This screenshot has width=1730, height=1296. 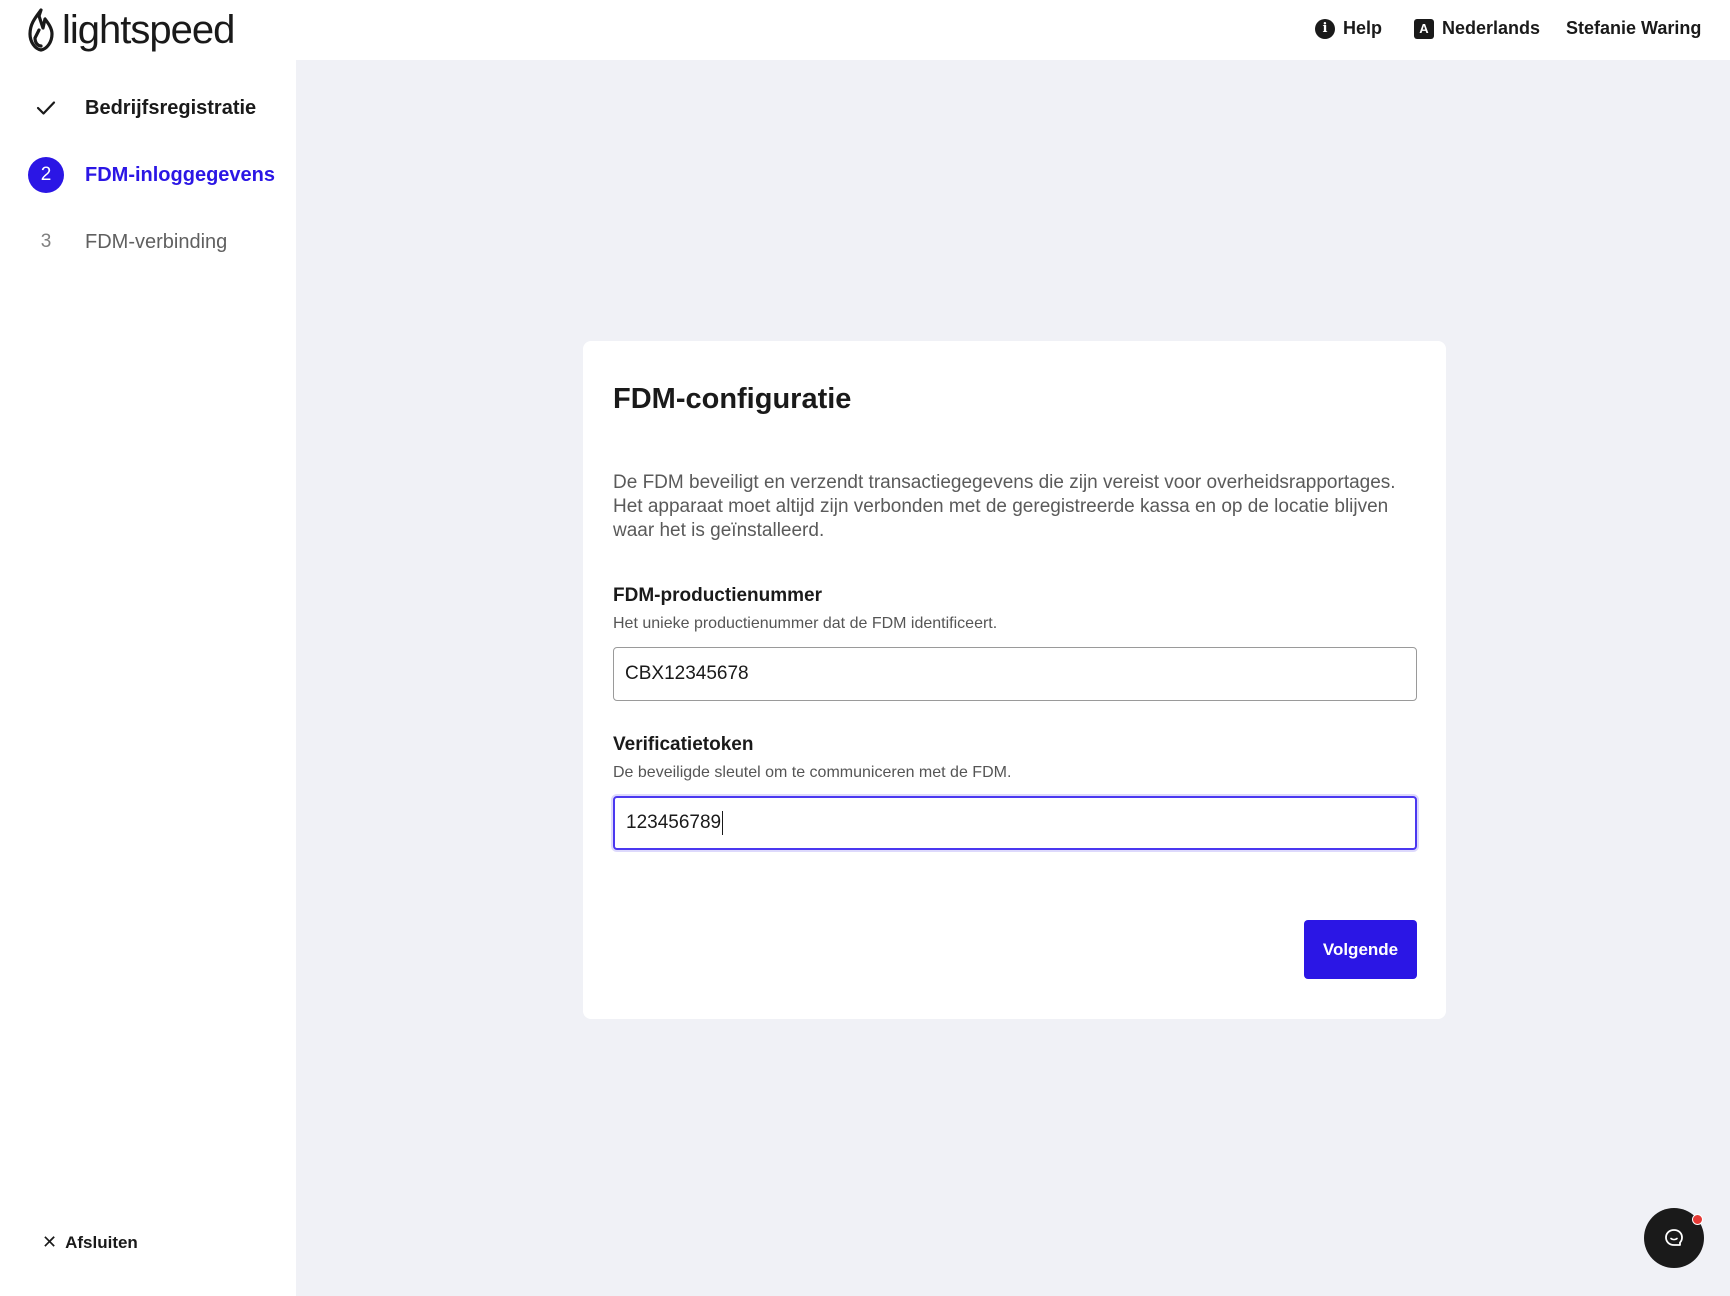 What do you see at coordinates (1015, 823) in the screenshot?
I see `verification-token-input: 123456789` at bounding box center [1015, 823].